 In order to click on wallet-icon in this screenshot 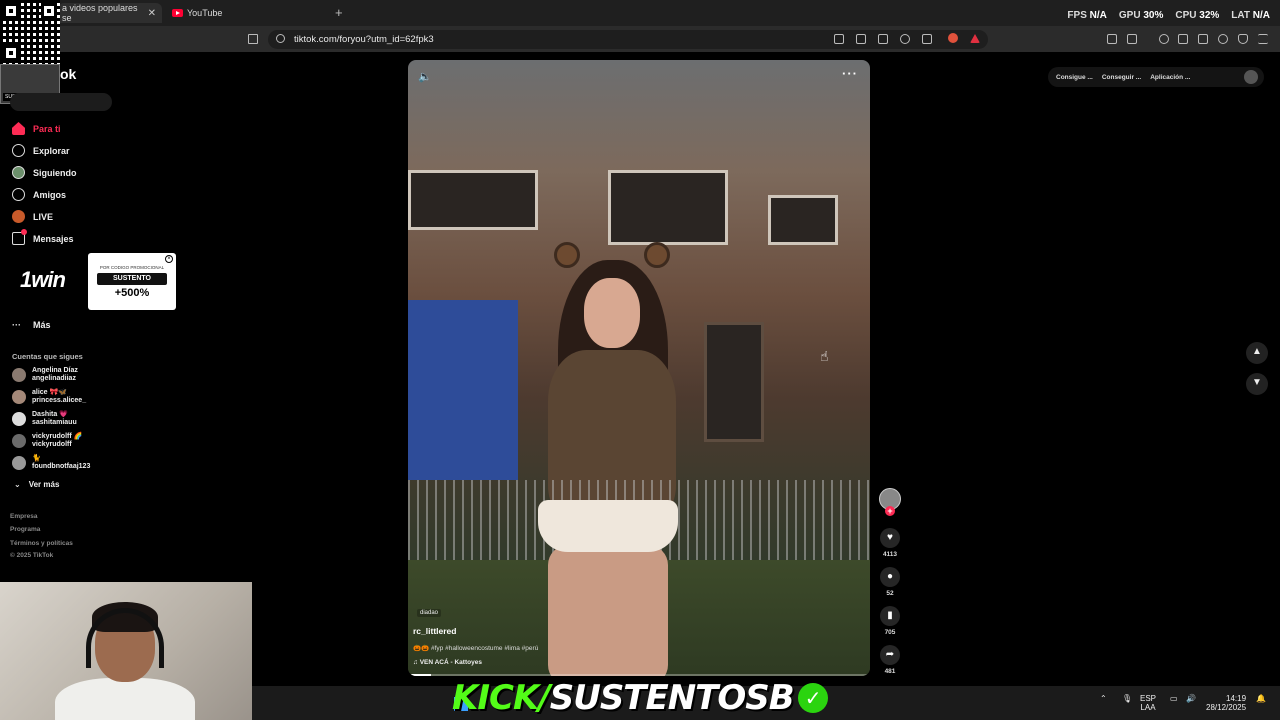, I will do `click(1203, 39)`.